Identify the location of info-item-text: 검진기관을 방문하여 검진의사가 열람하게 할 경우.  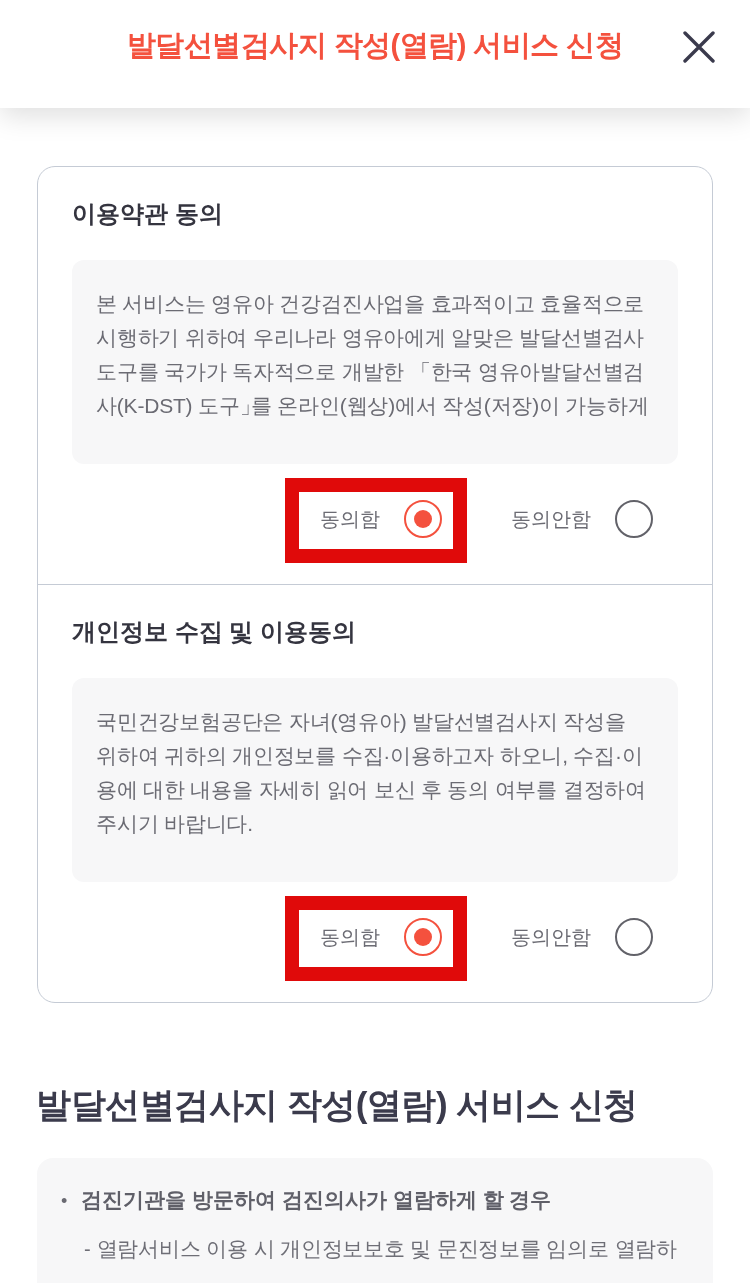
(316, 1200).